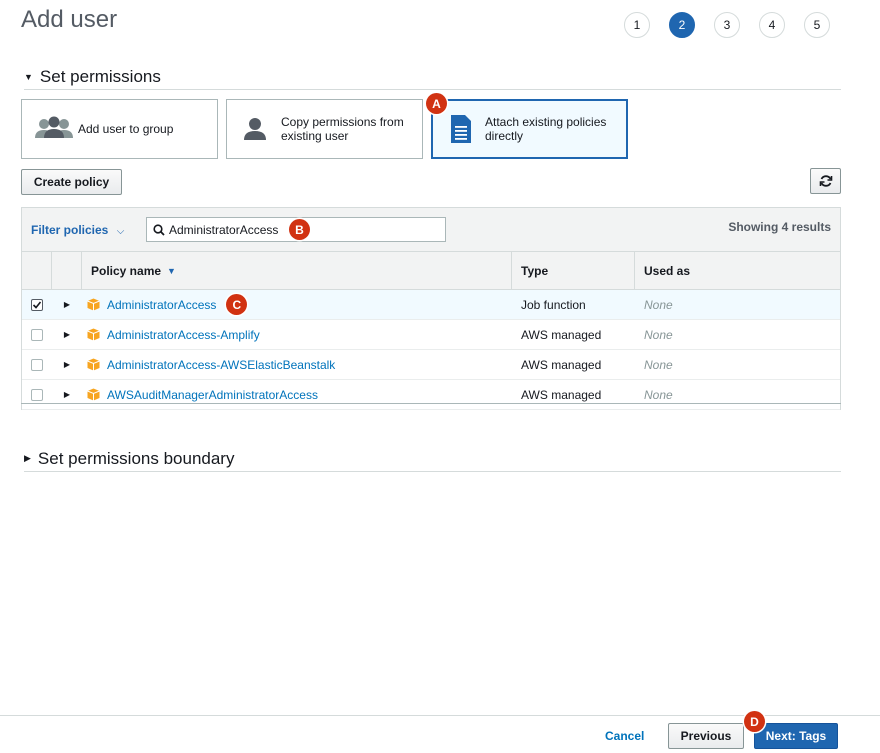 The image size is (880, 753). I want to click on add-to-group-option: Add user to group, so click(119, 129).